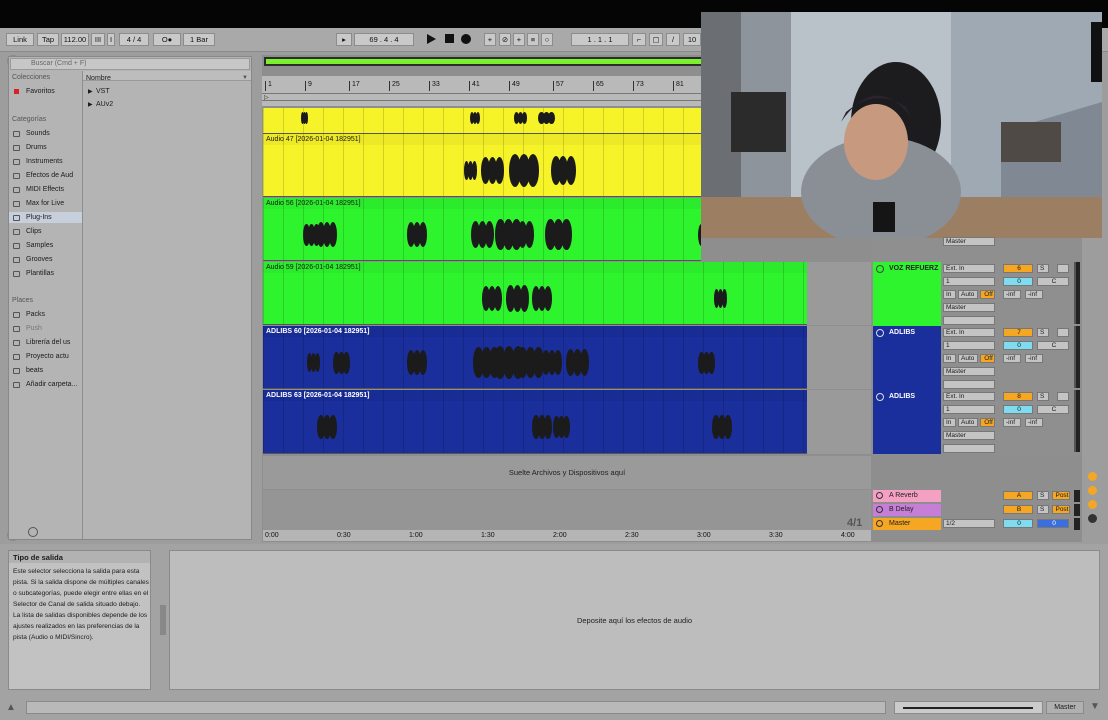  Describe the element at coordinates (384, 39) in the screenshot. I see `position-field: 69 . 4 . 4` at that location.